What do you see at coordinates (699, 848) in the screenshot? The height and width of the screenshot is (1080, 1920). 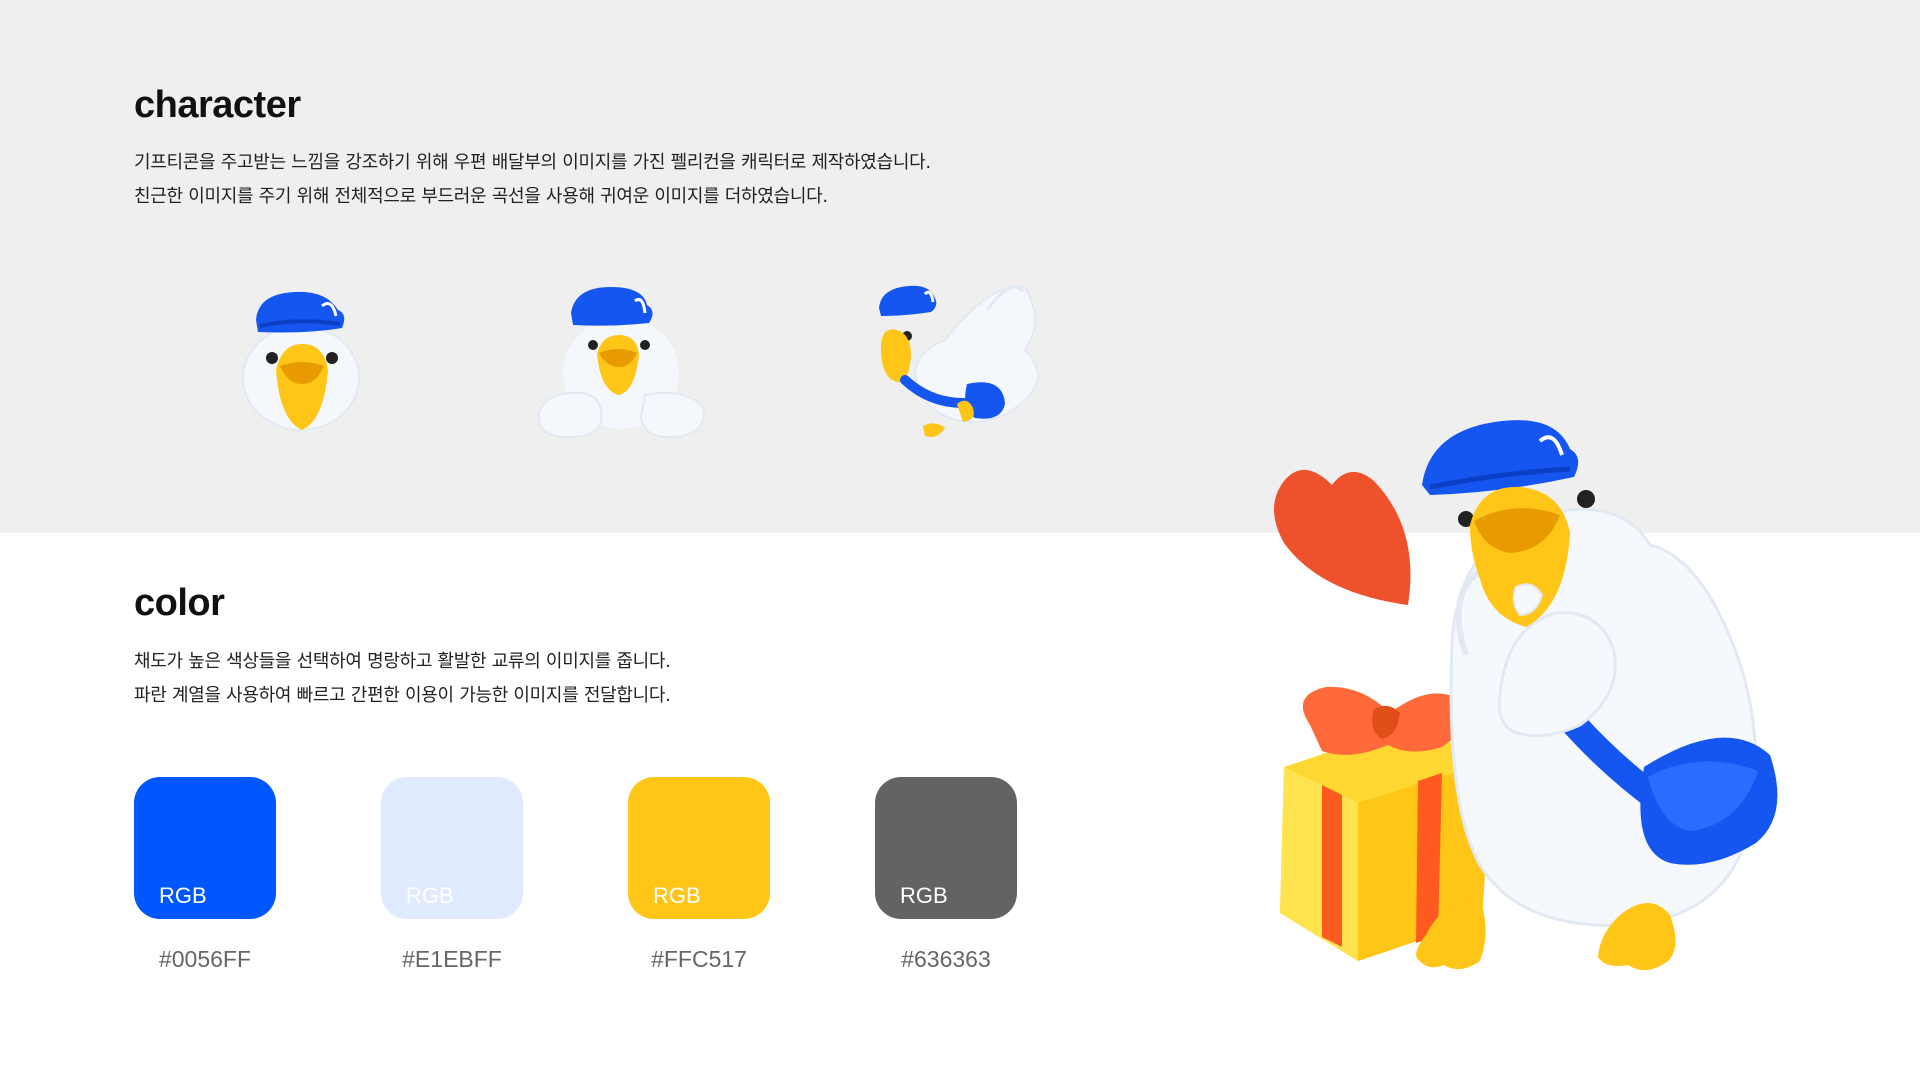 I see `color-swatch-yellow: RGB` at bounding box center [699, 848].